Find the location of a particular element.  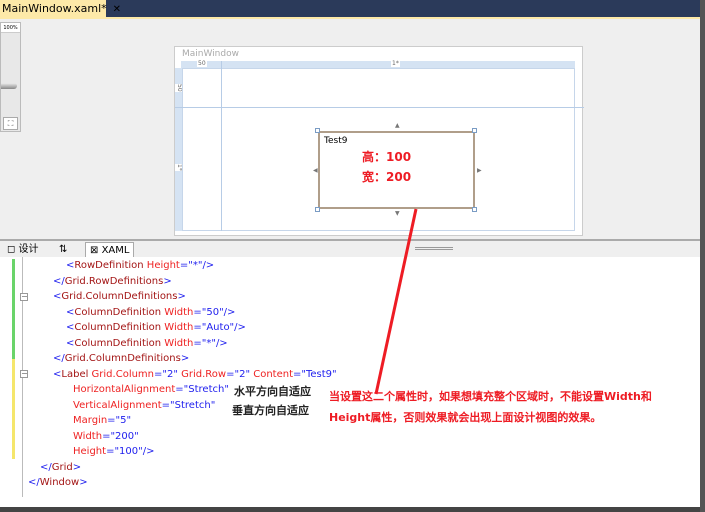

explanation-line-2: Height属性，否则效果就会出现上面设计视图的效果。 is located at coordinates (465, 417).